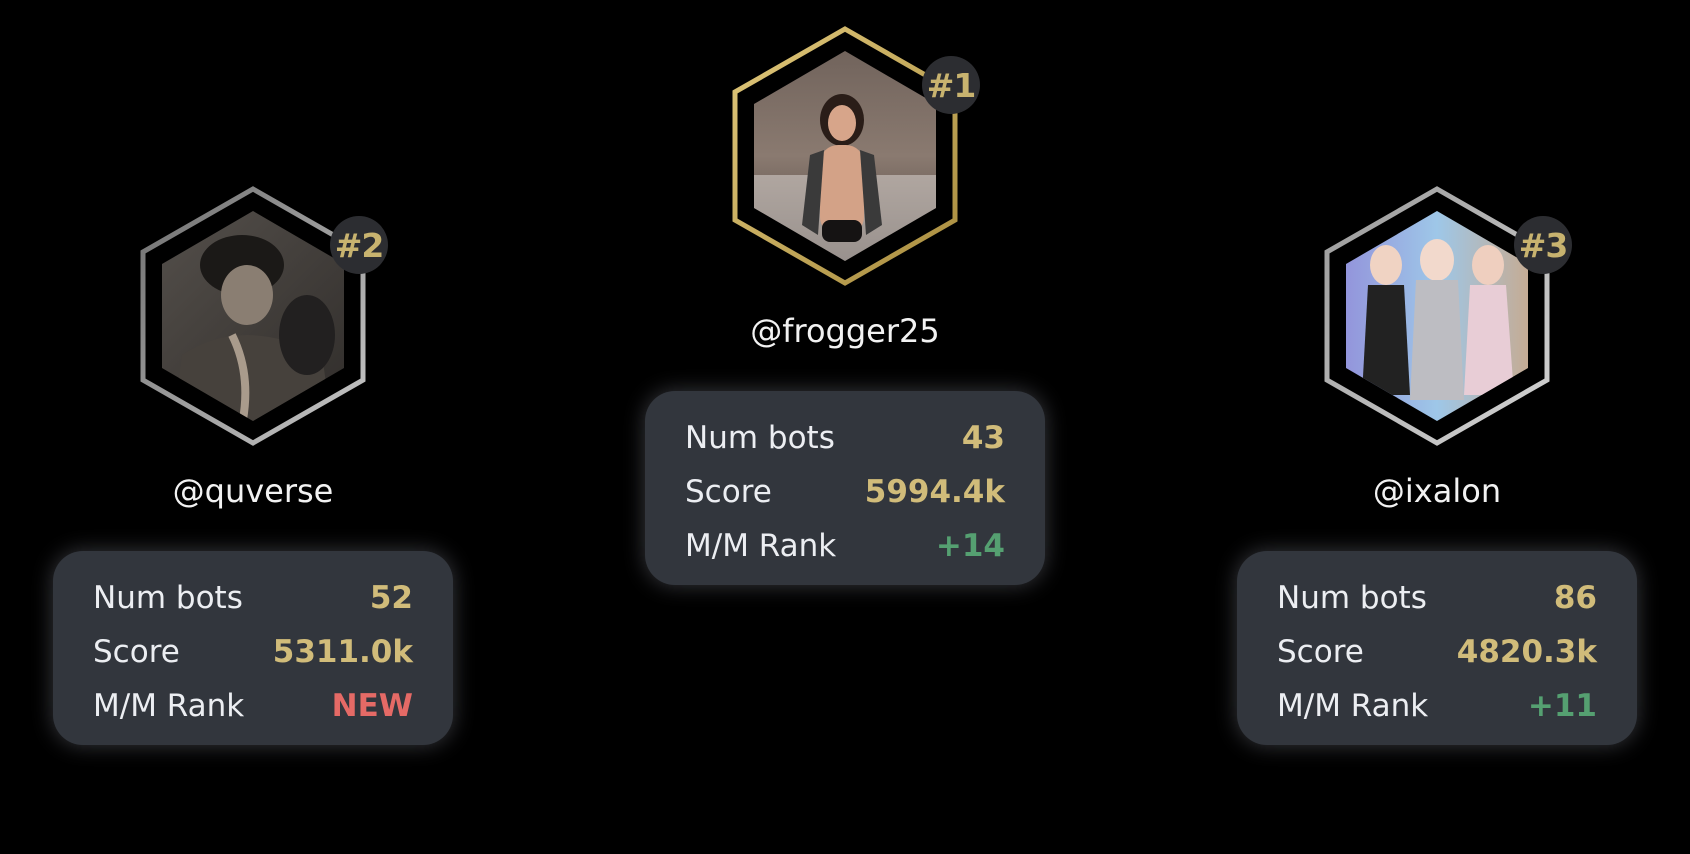 Image resolution: width=1690 pixels, height=854 pixels. I want to click on score-value: 5994.4k, so click(934, 492).